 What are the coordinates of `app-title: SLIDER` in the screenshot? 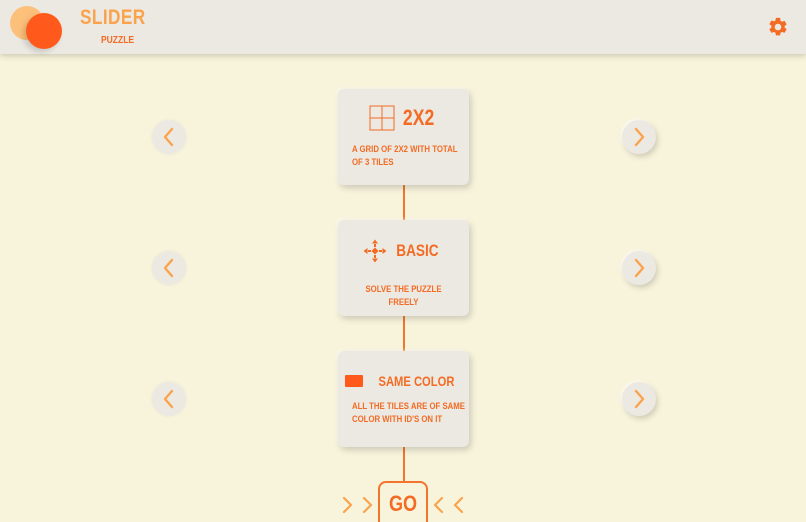 It's located at (113, 17).